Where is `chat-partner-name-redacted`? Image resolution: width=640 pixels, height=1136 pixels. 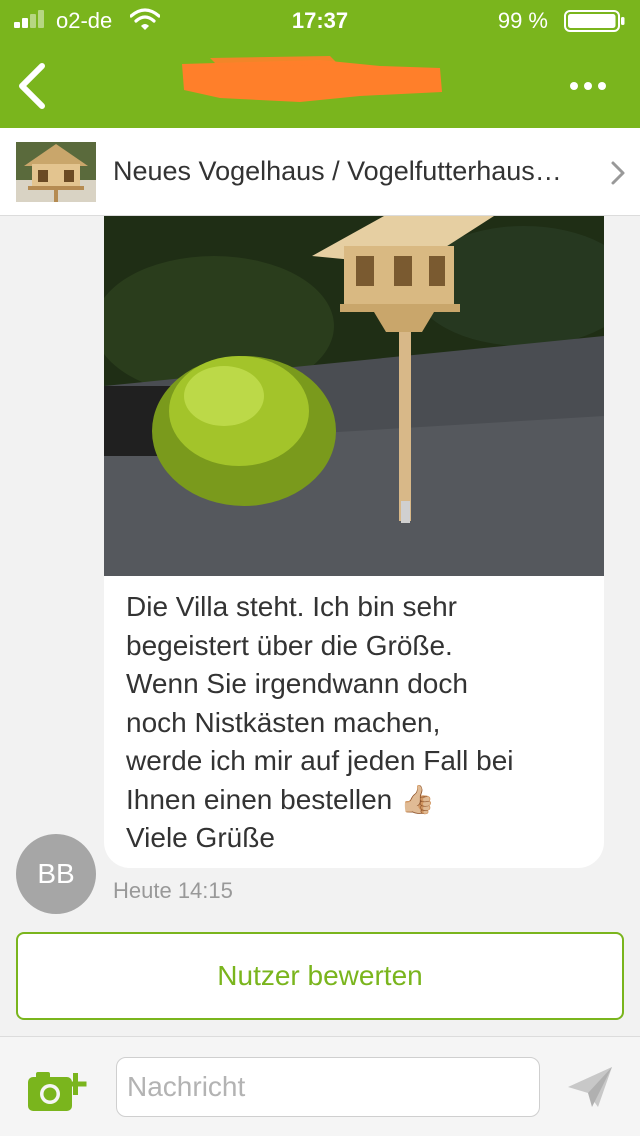
chat-partner-name-redacted is located at coordinates (312, 79).